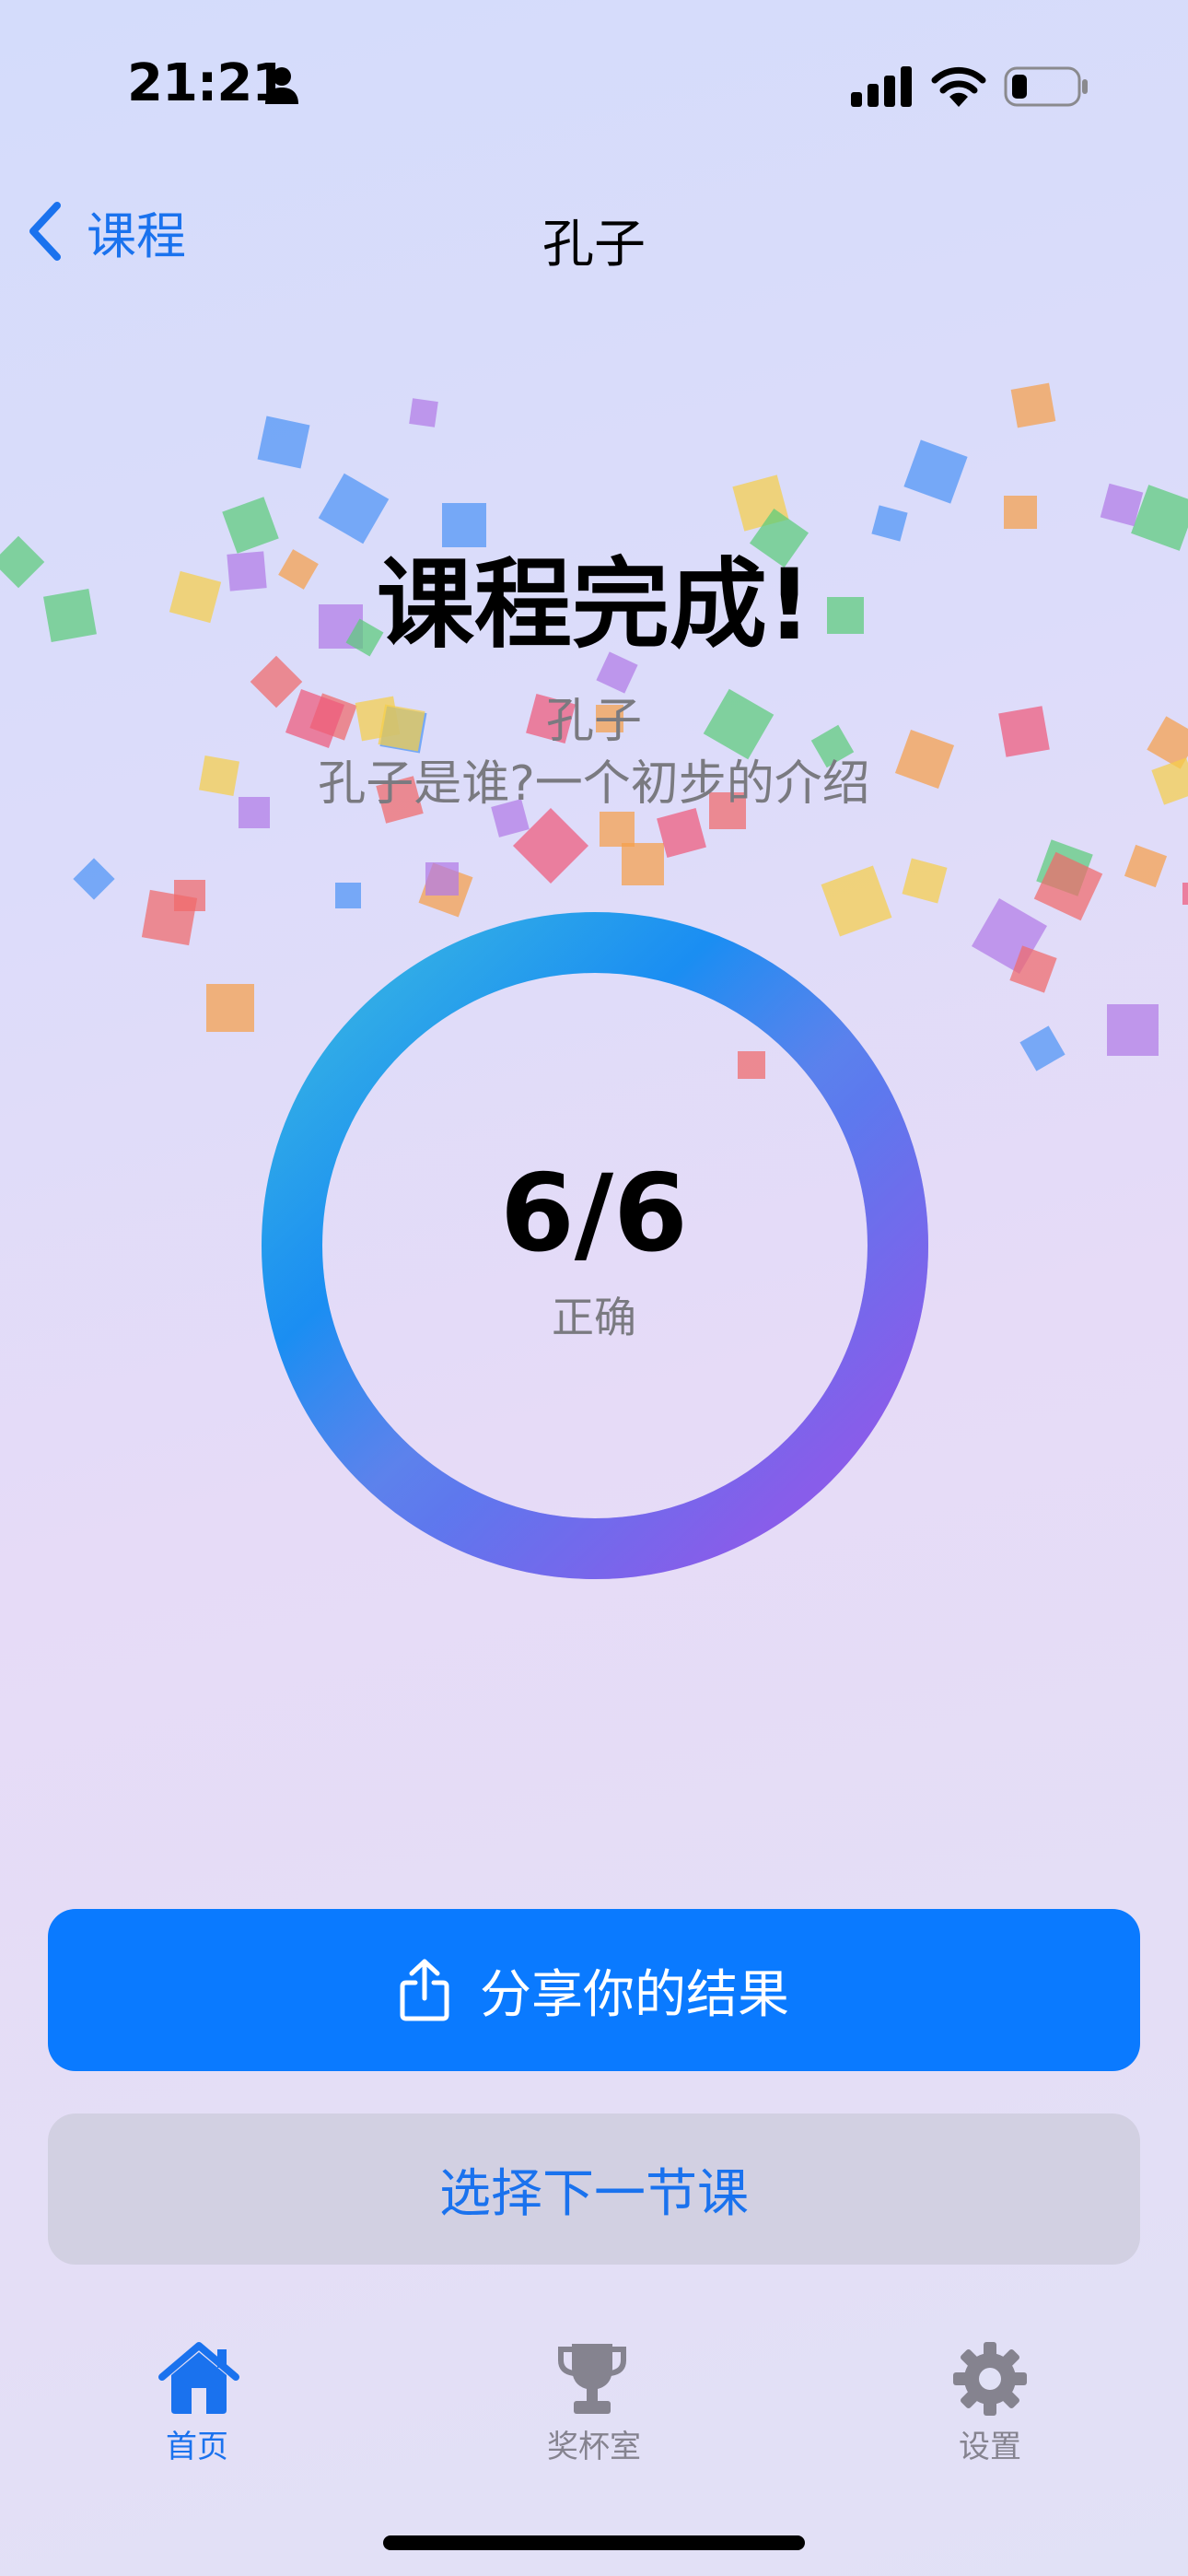 The image size is (1188, 2576). I want to click on nav-title: 孔子, so click(594, 245).